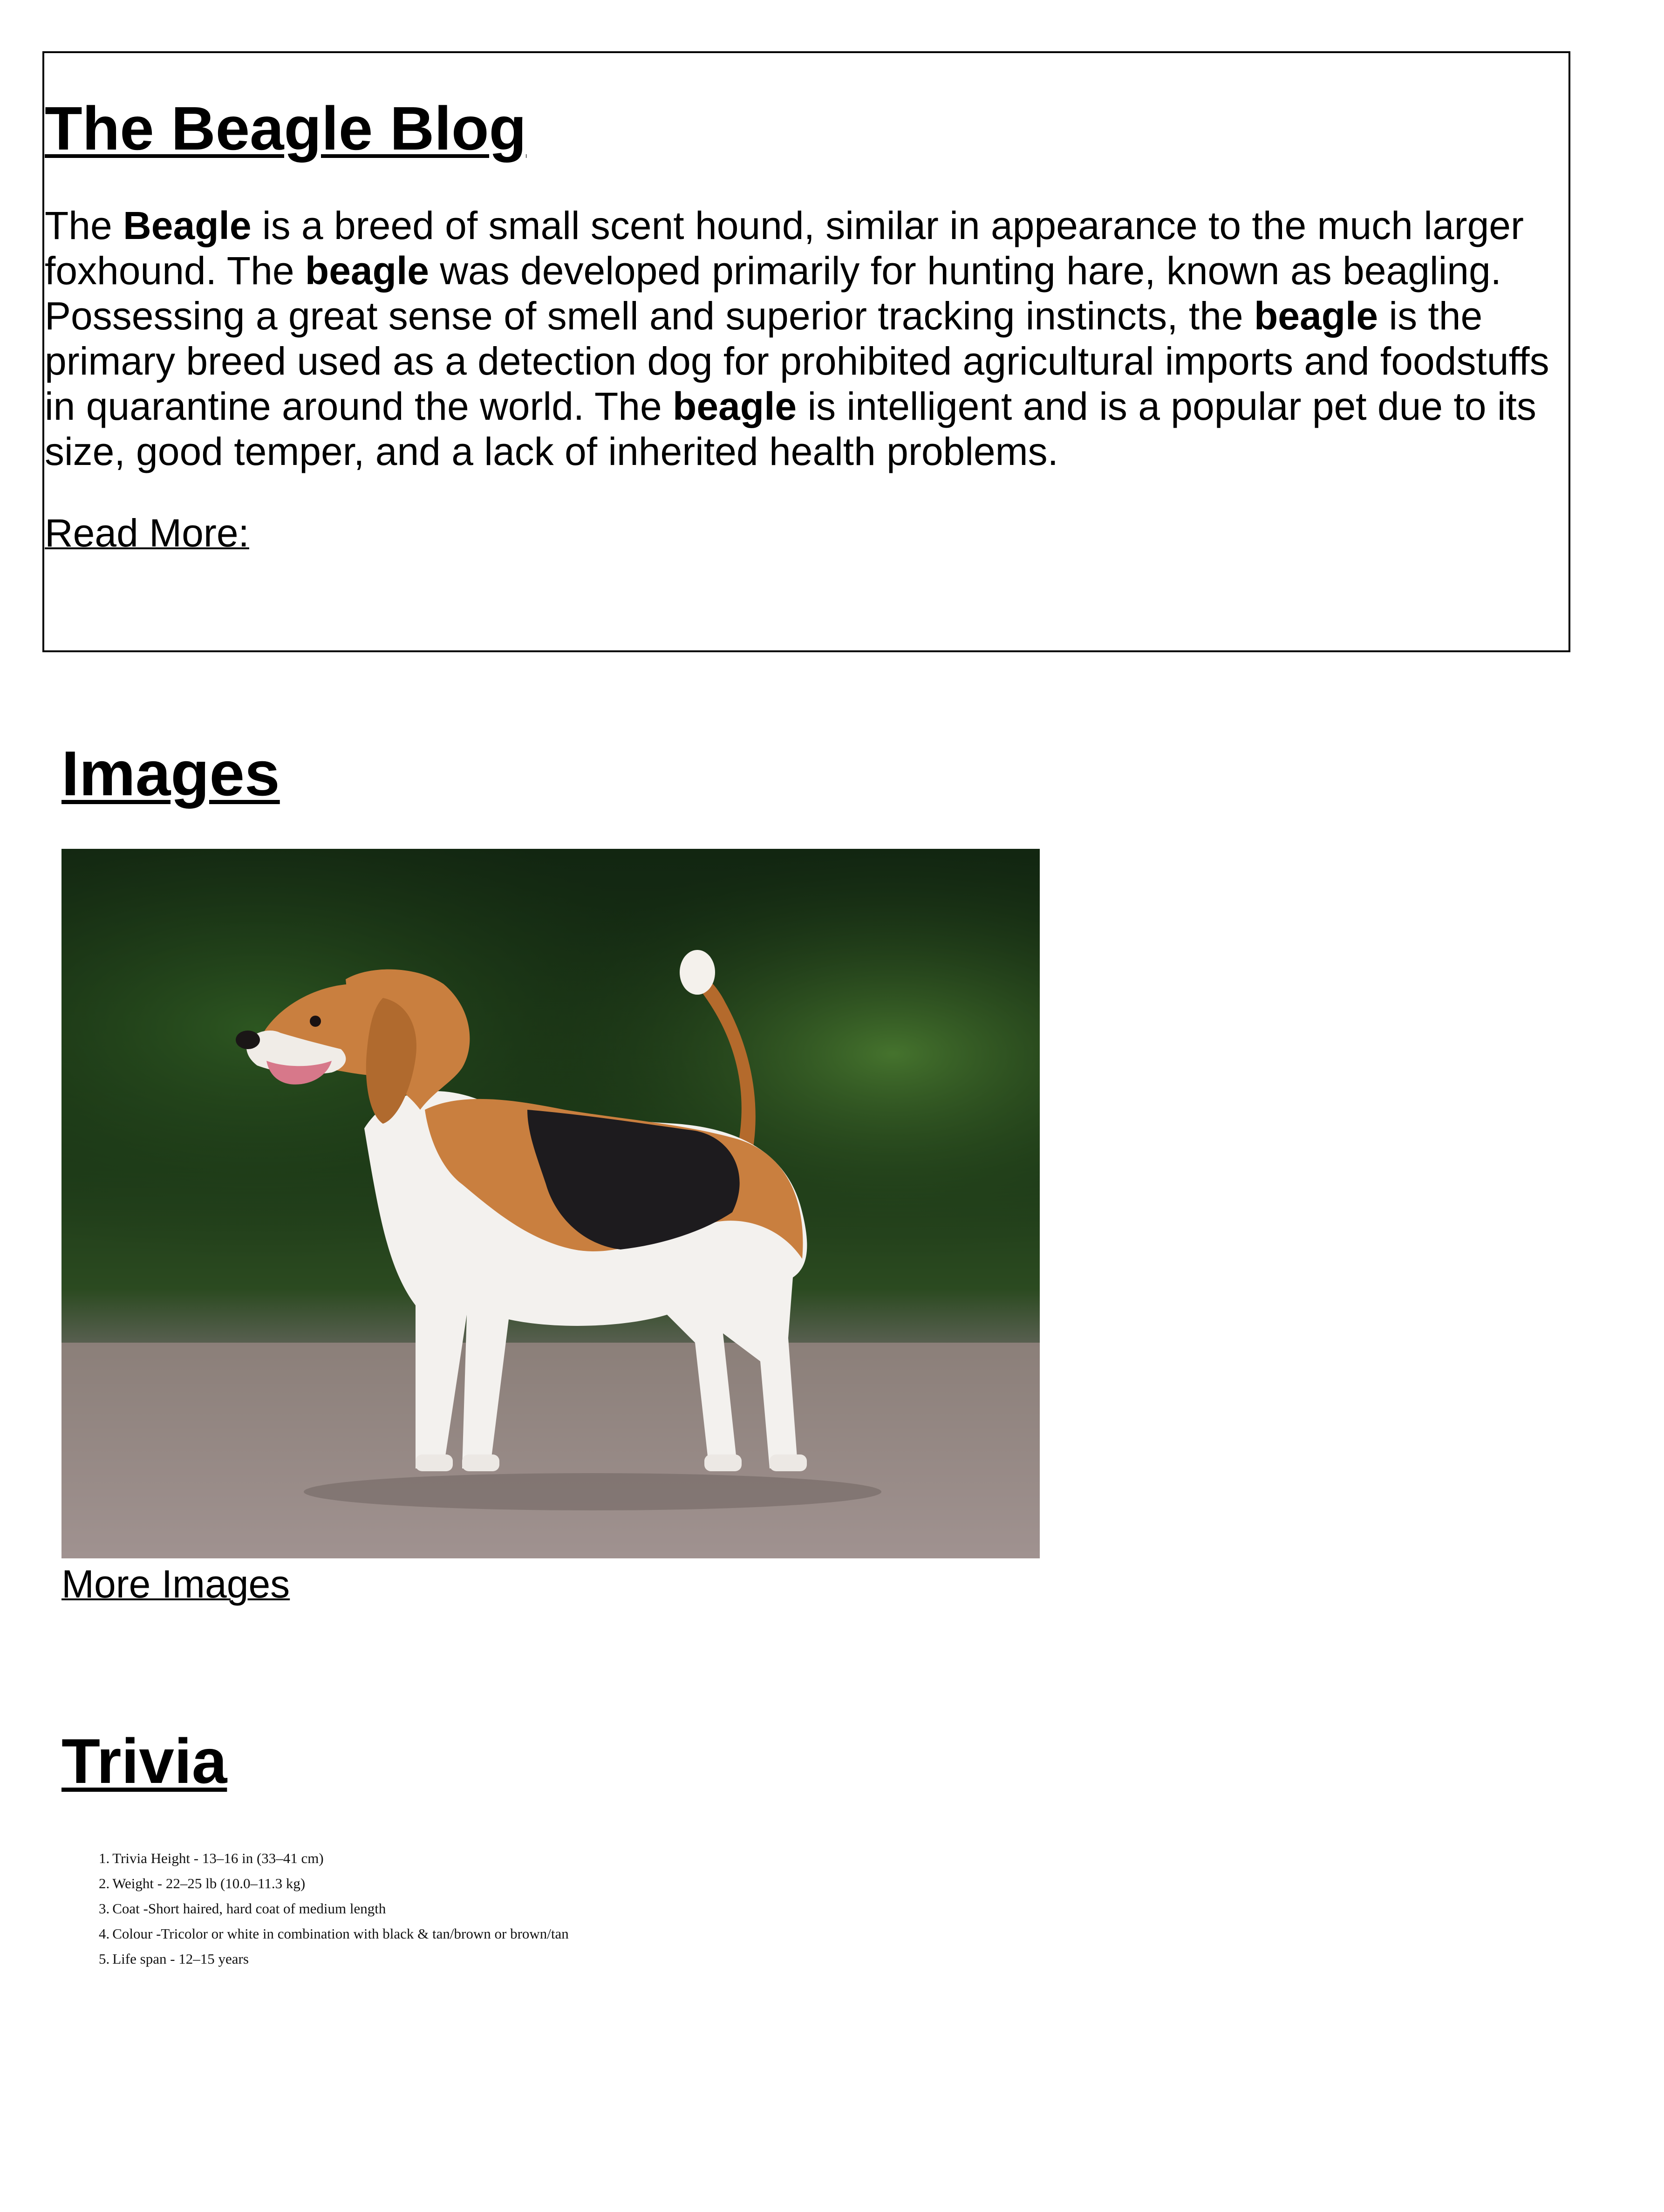  I want to click on trivia-item-life-span: 5. Life span - 12–15 years, so click(334, 1959).